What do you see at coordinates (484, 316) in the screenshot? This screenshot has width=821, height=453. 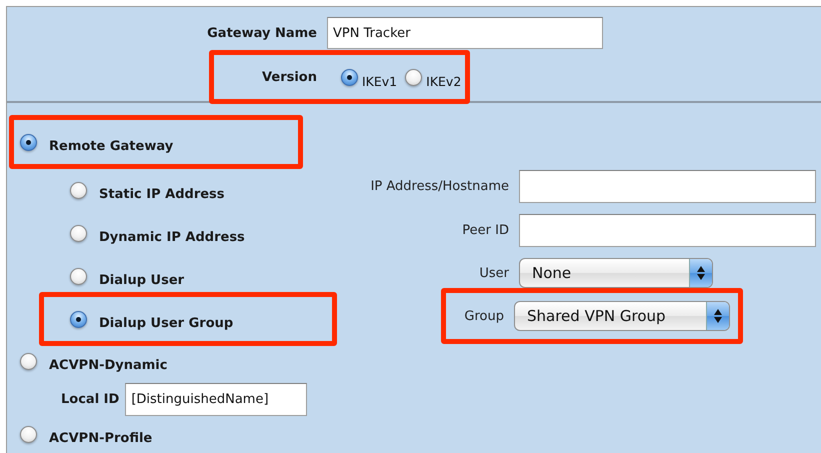 I see `field-label: Group` at bounding box center [484, 316].